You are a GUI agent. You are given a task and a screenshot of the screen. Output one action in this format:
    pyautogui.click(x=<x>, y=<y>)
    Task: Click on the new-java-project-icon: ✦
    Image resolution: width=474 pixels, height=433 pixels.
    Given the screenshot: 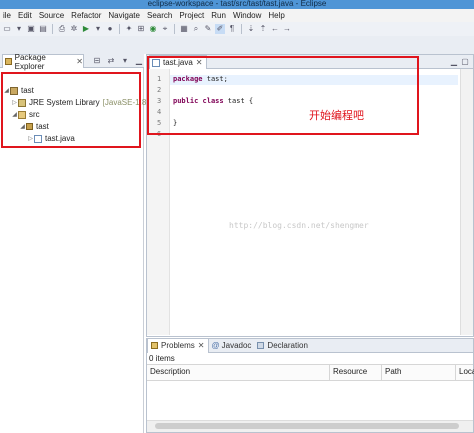 What is the action you would take?
    pyautogui.click(x=129, y=29)
    